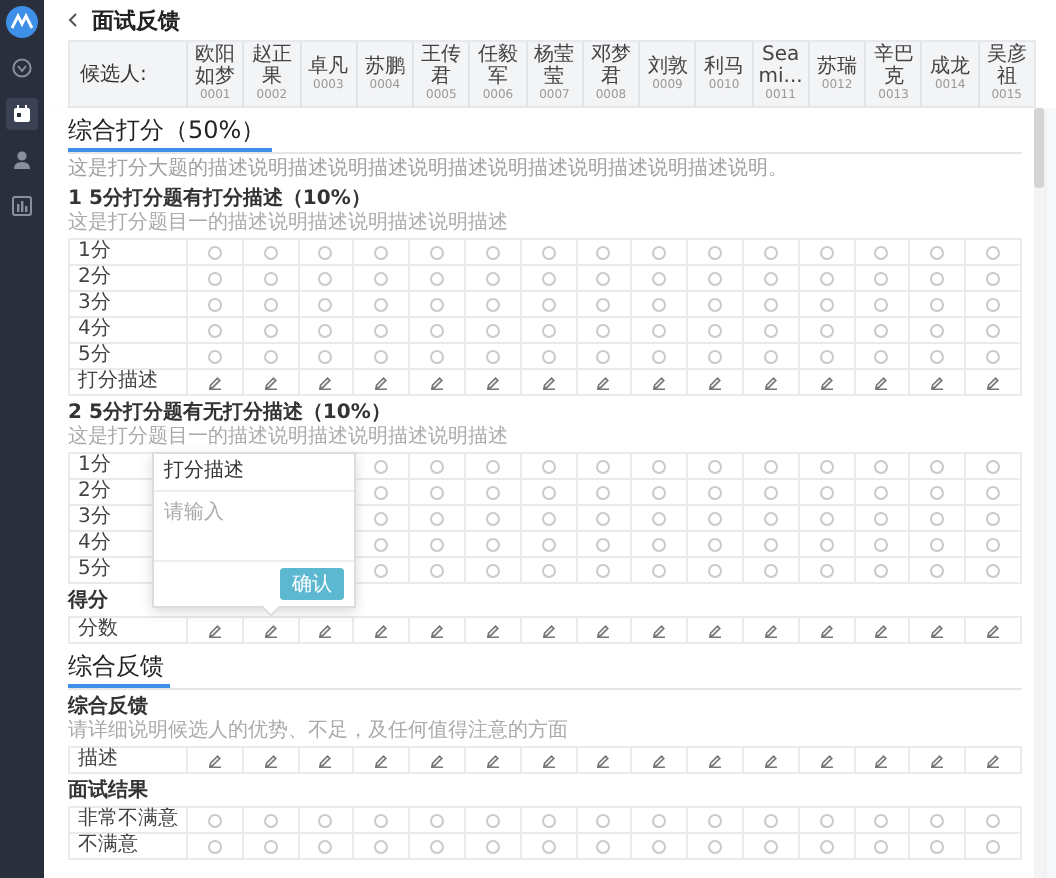 The width and height of the screenshot is (1056, 878). I want to click on sidebar-item, so click(22, 114).